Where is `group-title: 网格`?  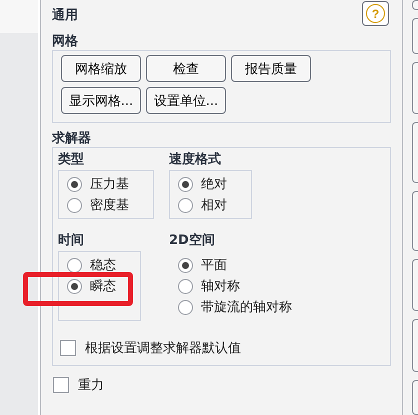
group-title: 网格 is located at coordinates (65, 41).